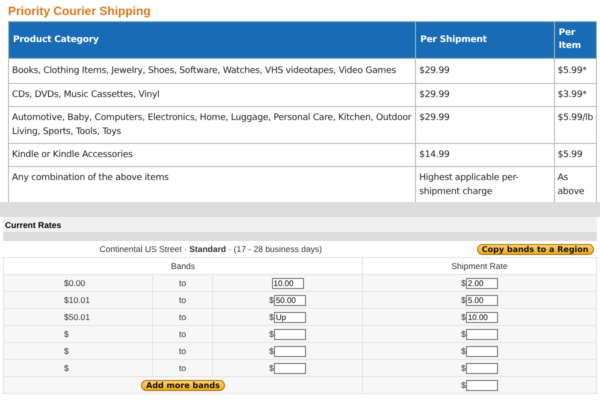 Image resolution: width=600 pixels, height=400 pixels. I want to click on shipment-rate-field: 2.00, so click(482, 283).